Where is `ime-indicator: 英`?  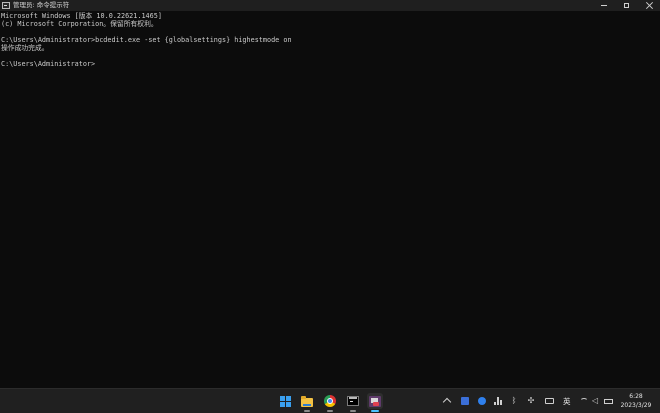 ime-indicator: 英 is located at coordinates (567, 401).